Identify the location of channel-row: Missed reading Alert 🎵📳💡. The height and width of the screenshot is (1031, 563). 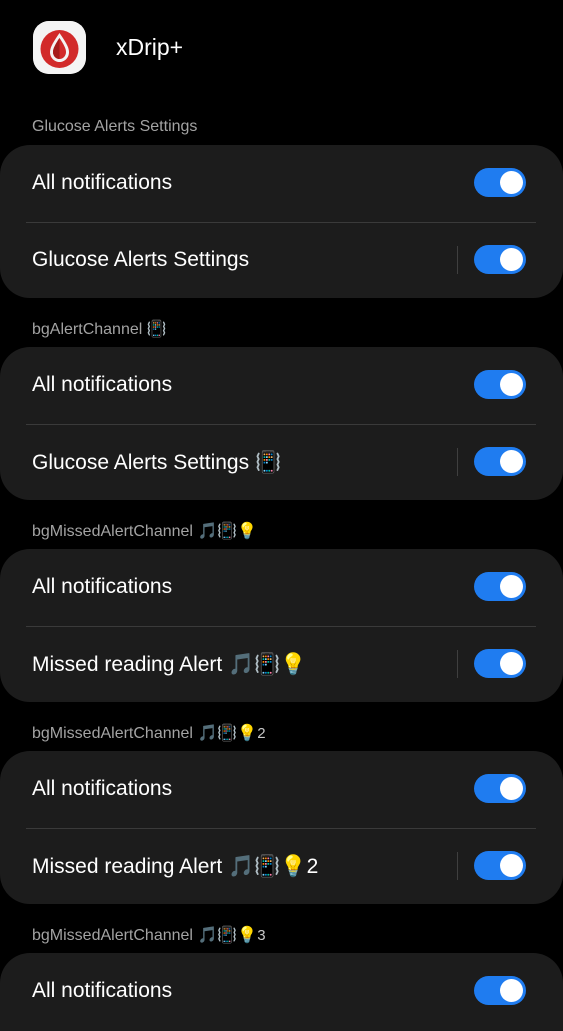
(281, 664).